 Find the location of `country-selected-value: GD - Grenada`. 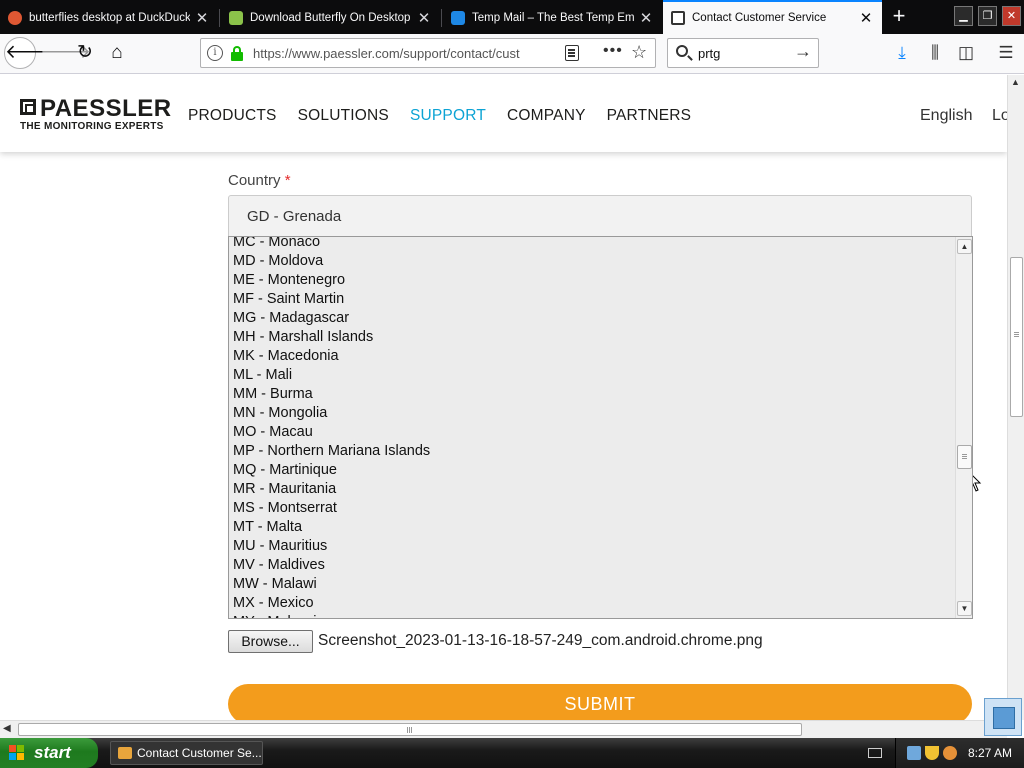

country-selected-value: GD - Grenada is located at coordinates (294, 216).